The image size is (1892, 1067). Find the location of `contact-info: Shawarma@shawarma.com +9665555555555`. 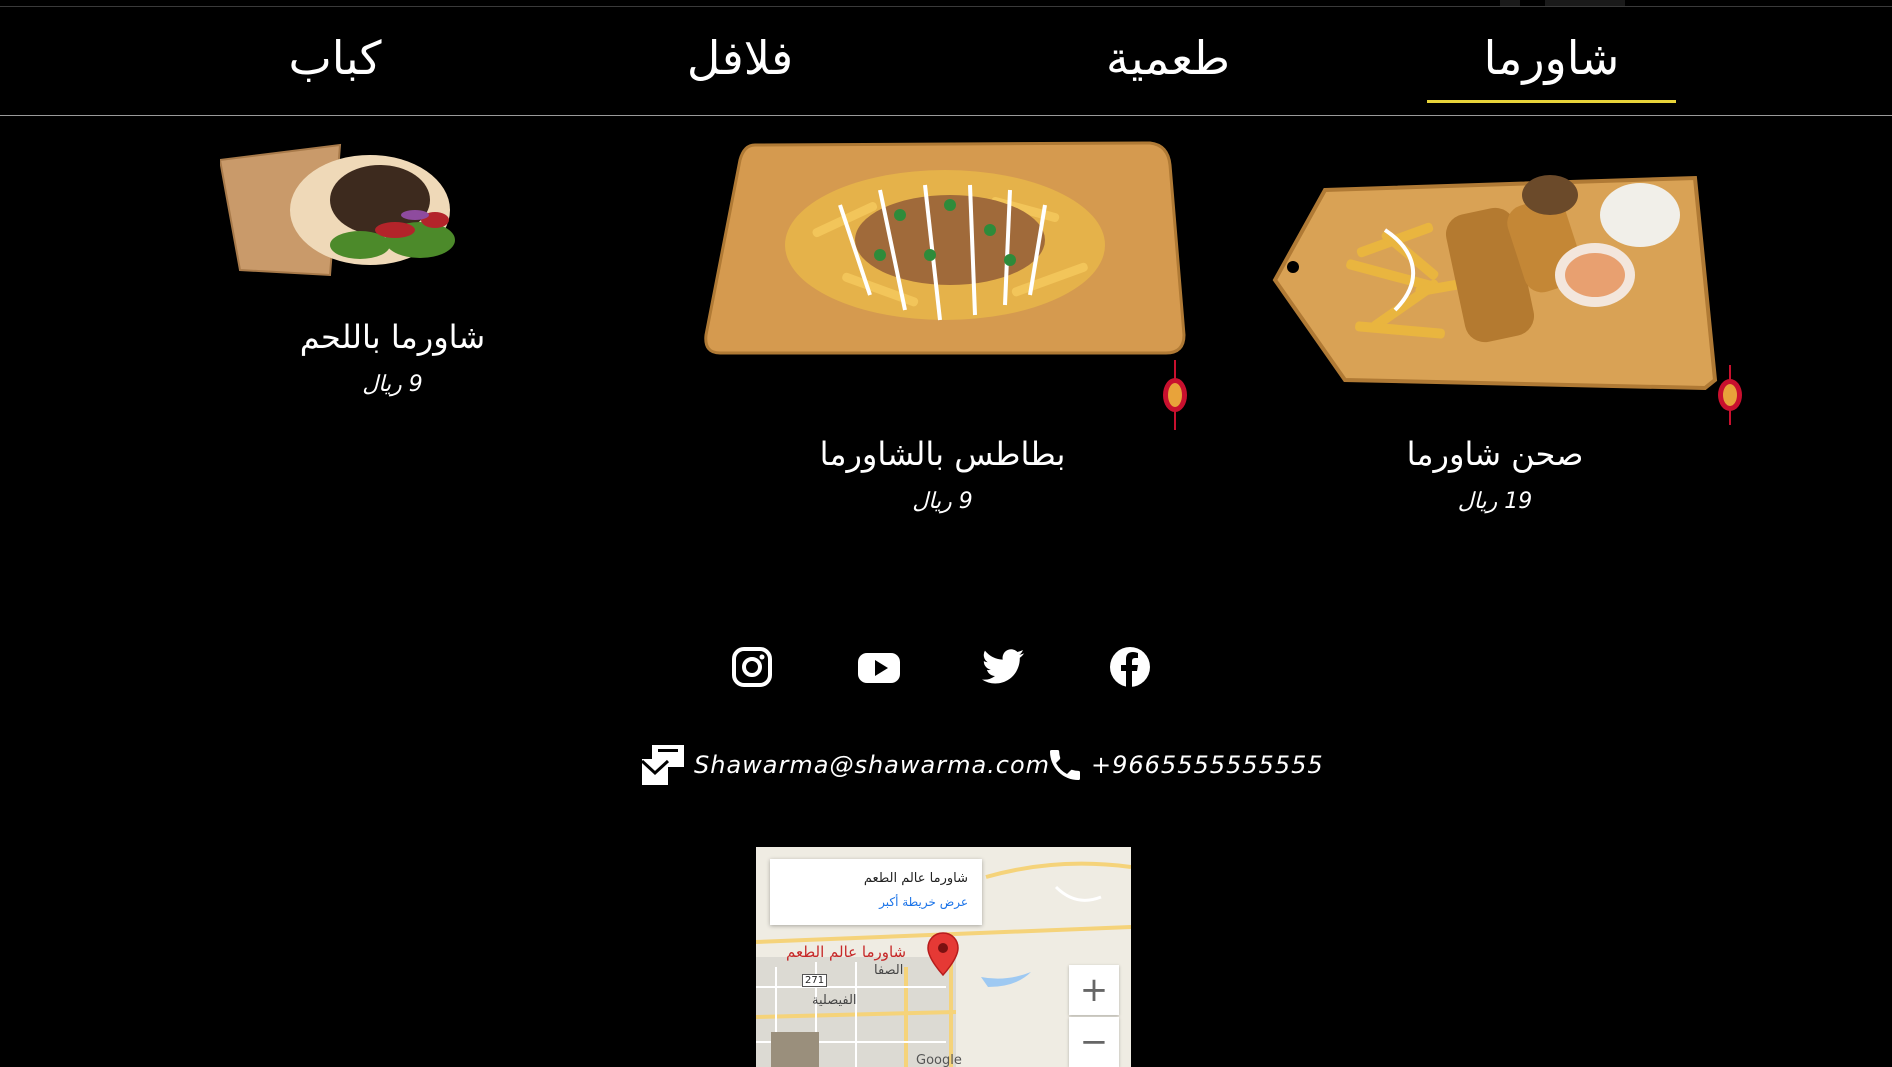

contact-info: Shawarma@shawarma.com +9665555555555 is located at coordinates (981, 765).